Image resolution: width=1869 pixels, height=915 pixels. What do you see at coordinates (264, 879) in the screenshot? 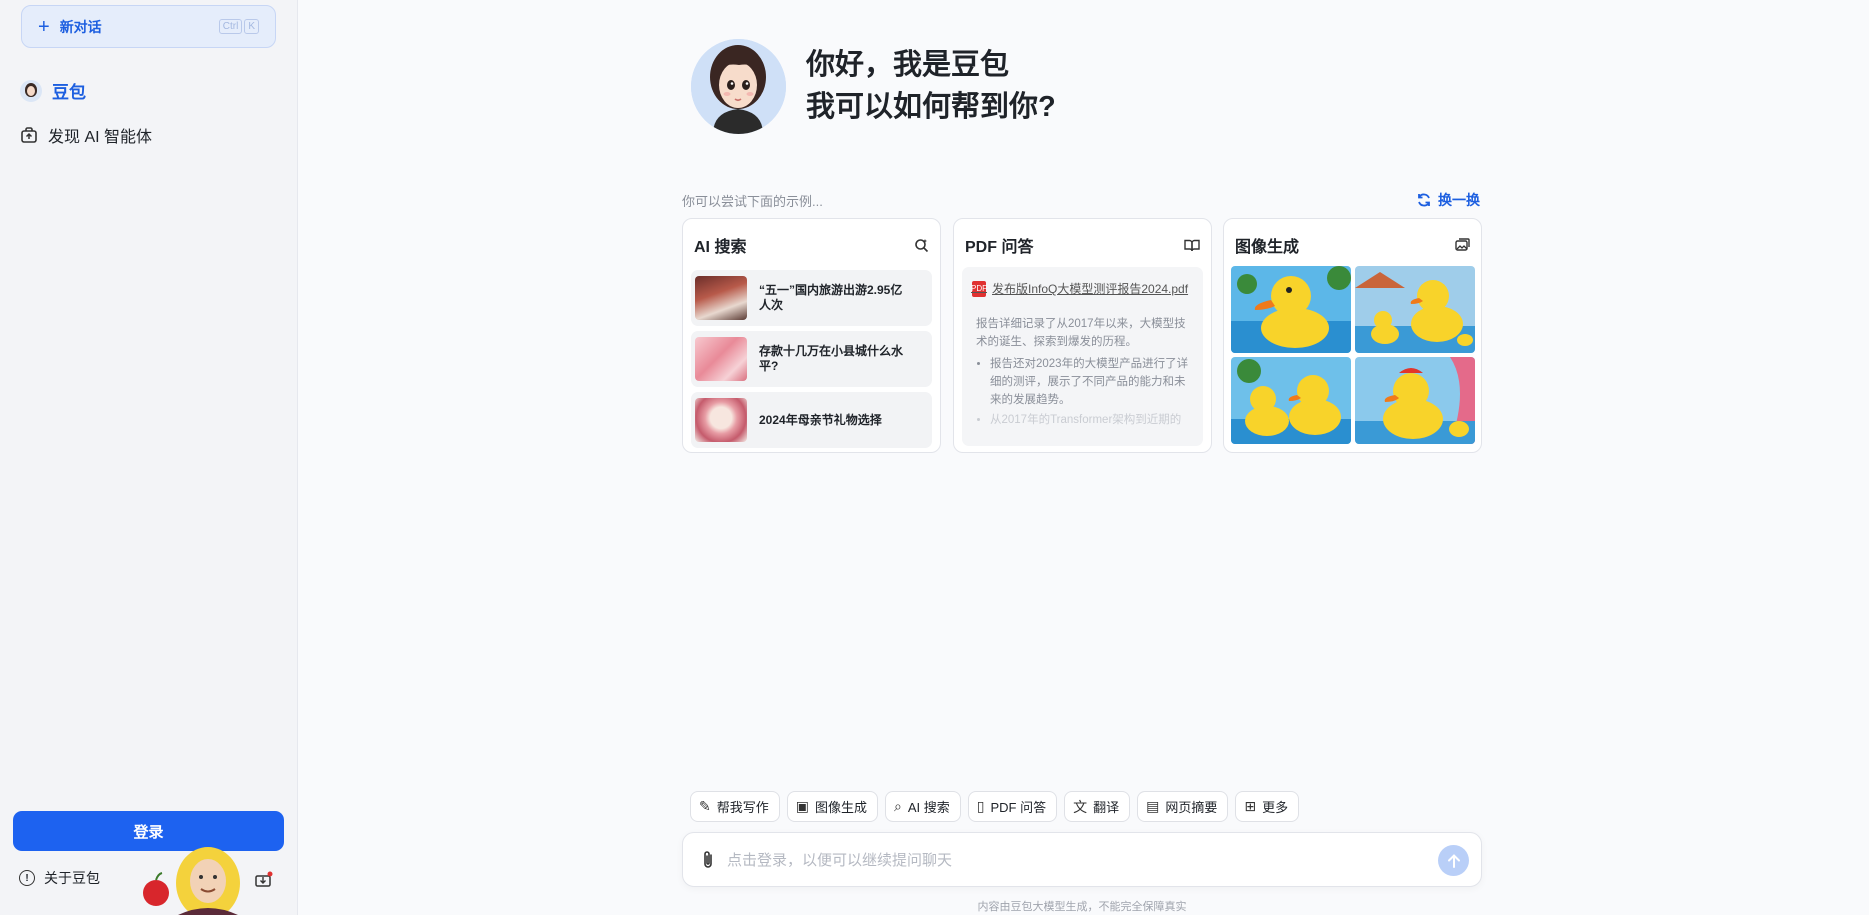
I see `download-app-icon` at bounding box center [264, 879].